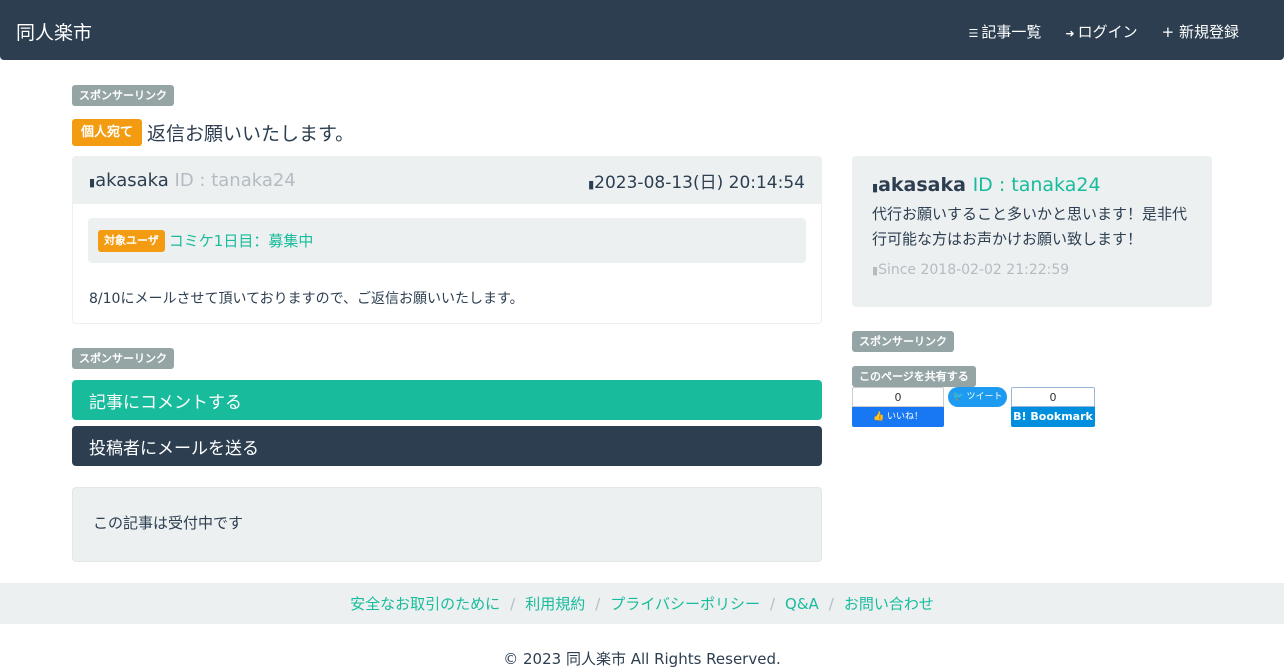 This screenshot has height=670, width=1284. I want to click on target-user-box: 対象ユーザ コミケ1日目：募集中, so click(447, 240).